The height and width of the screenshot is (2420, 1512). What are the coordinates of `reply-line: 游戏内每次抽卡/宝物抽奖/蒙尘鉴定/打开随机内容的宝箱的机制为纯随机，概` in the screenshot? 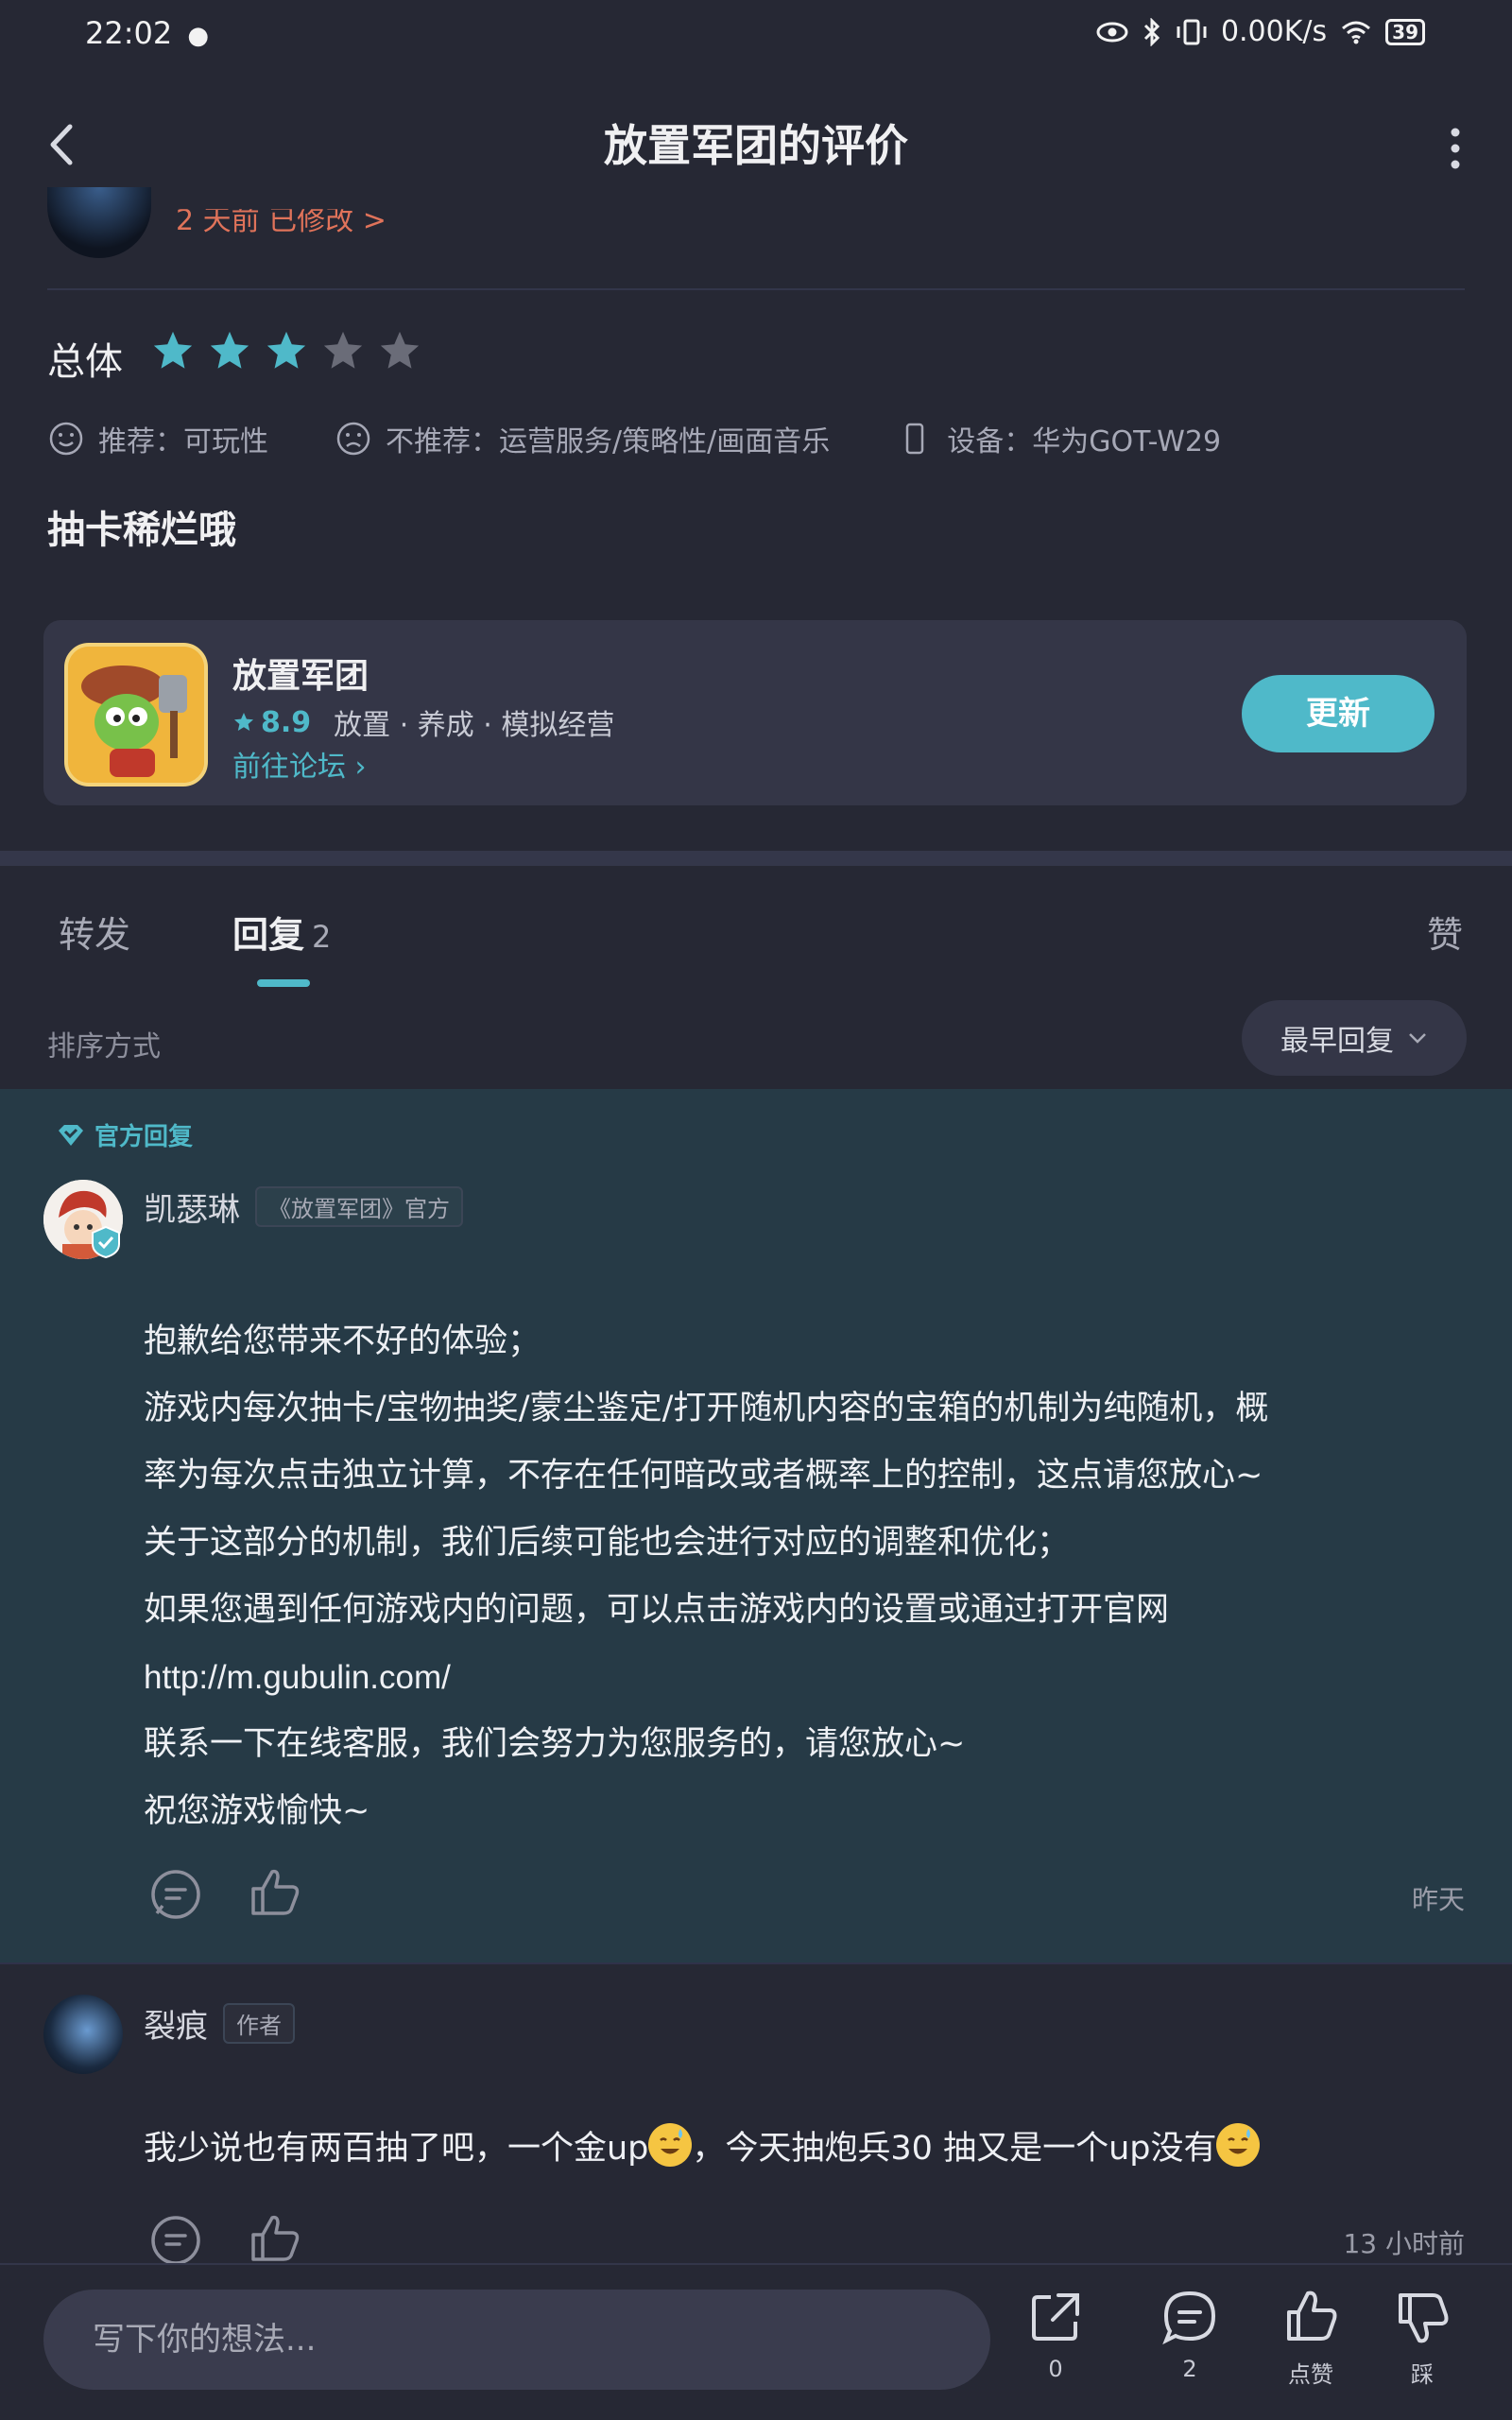 It's located at (706, 1409).